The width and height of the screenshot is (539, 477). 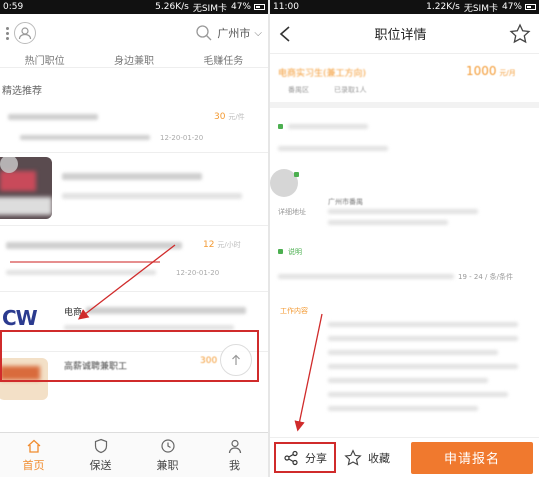 I want to click on job-unit: 元/月, so click(x=507, y=73).